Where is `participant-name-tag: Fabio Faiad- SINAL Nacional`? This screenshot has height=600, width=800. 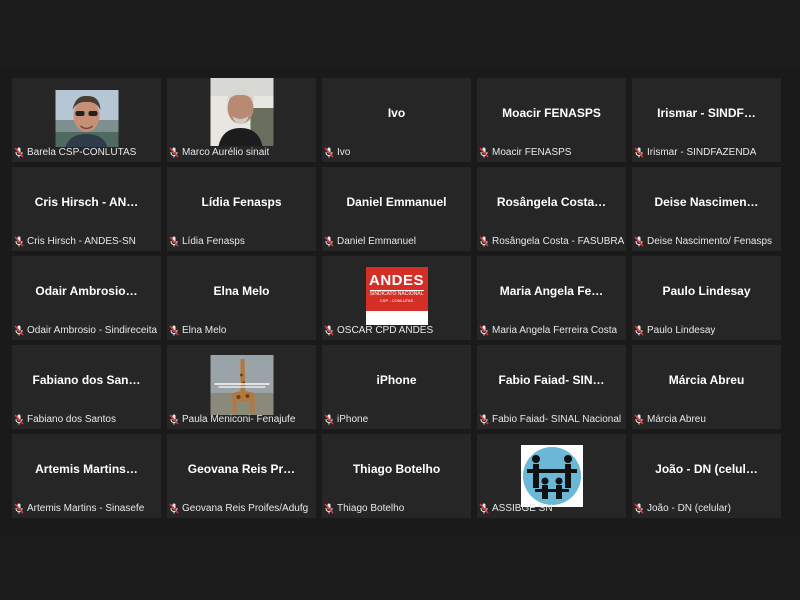
participant-name-tag: Fabio Faiad- SINAL Nacional is located at coordinates (551, 419).